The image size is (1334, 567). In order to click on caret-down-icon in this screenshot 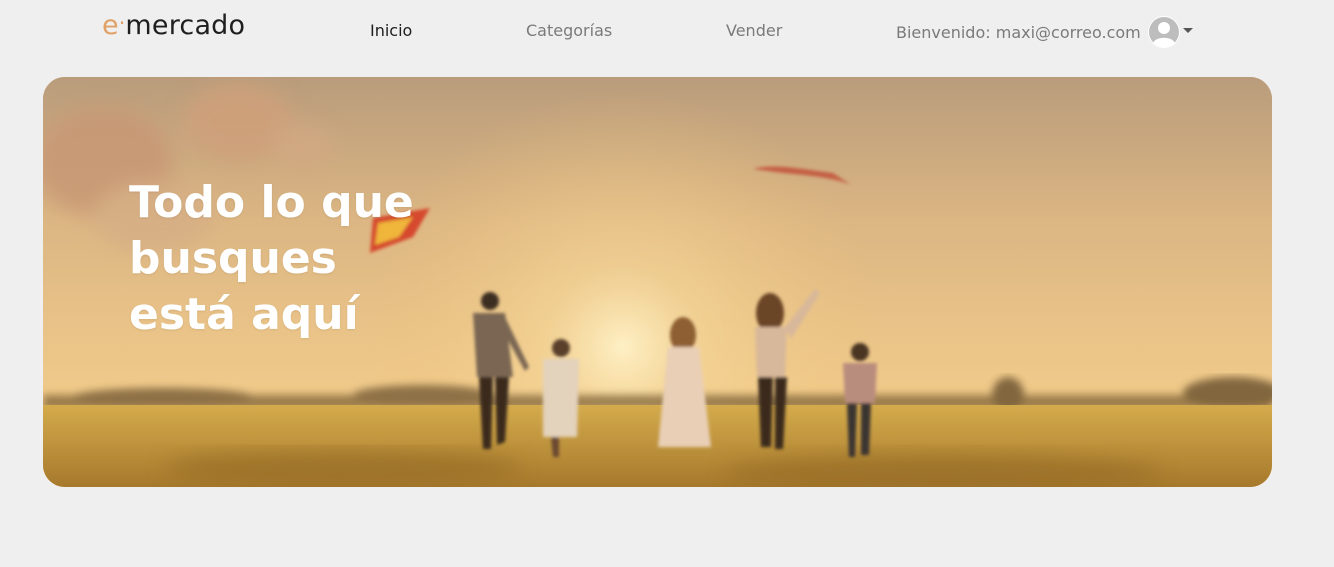, I will do `click(1187, 30)`.